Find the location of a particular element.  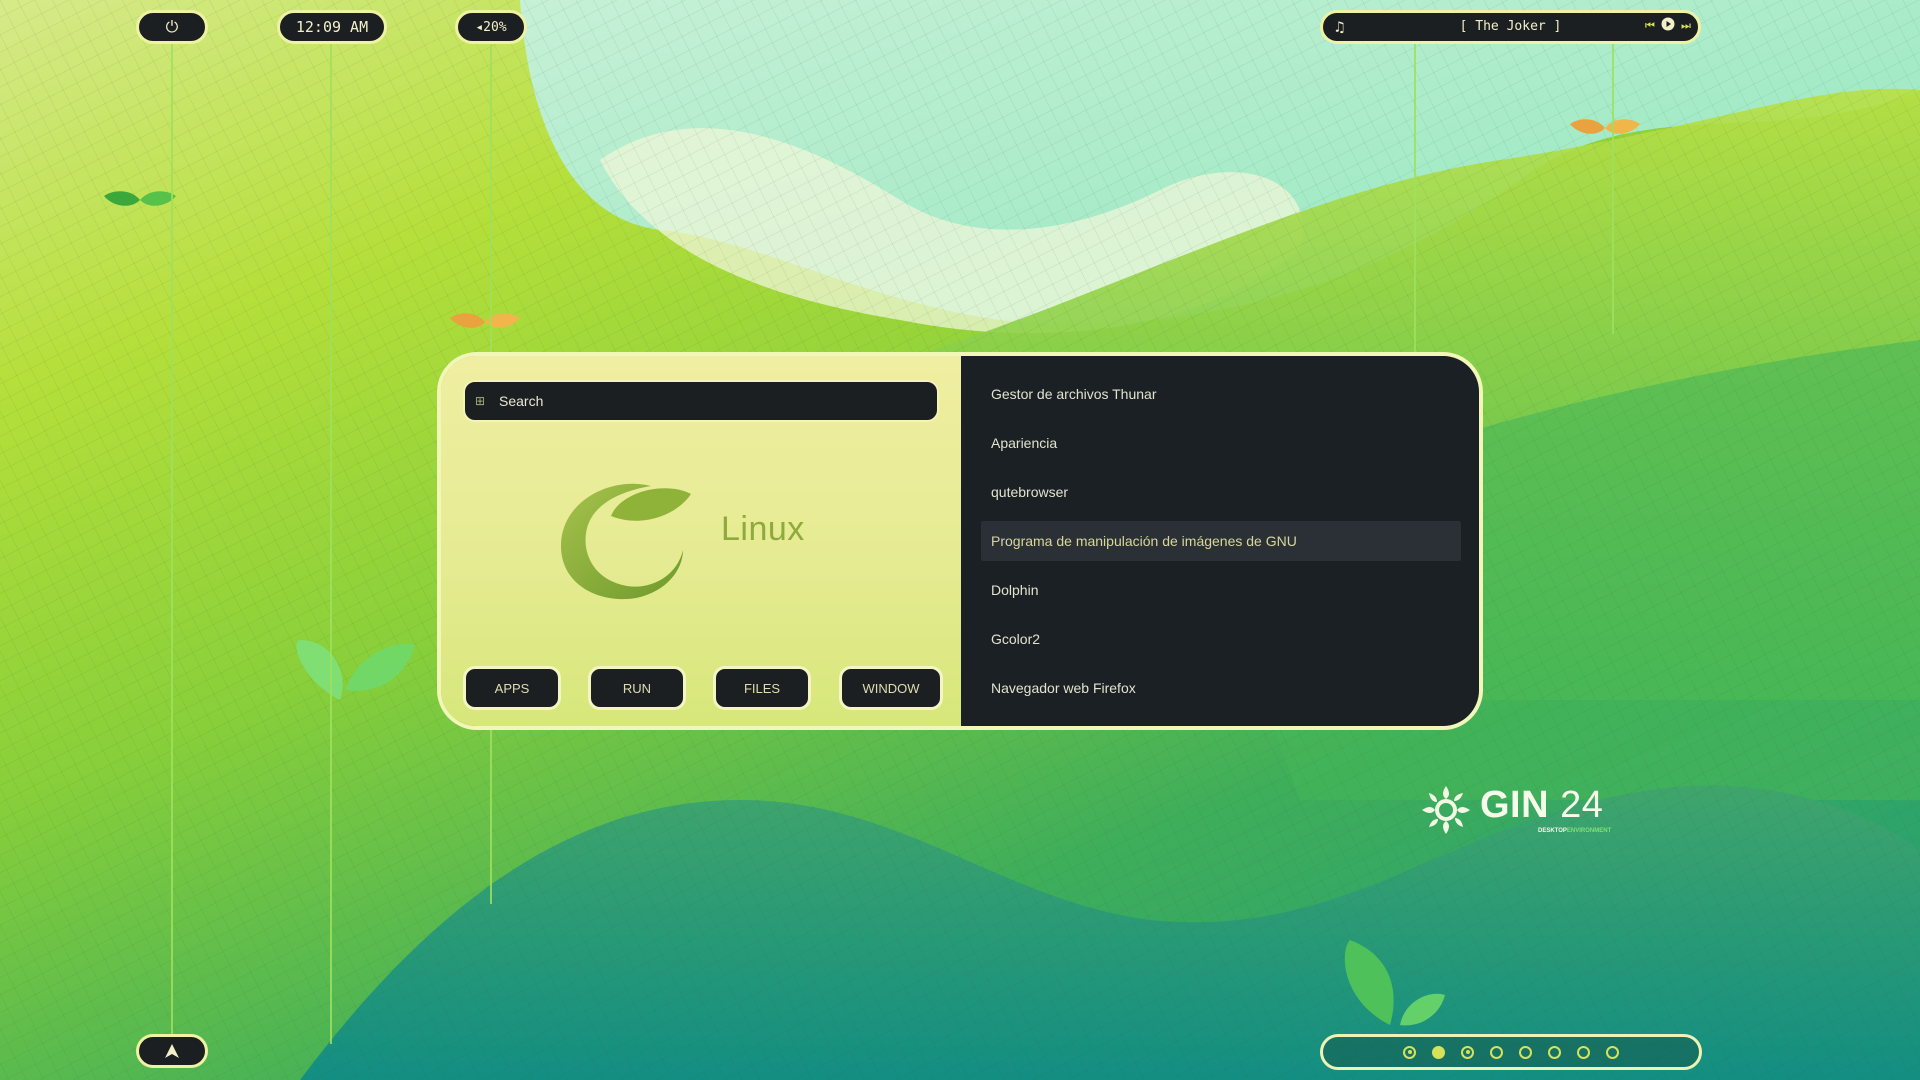

music-player: ♫ [ The Joker ] ⏮ ⏭ is located at coordinates (1510, 27).